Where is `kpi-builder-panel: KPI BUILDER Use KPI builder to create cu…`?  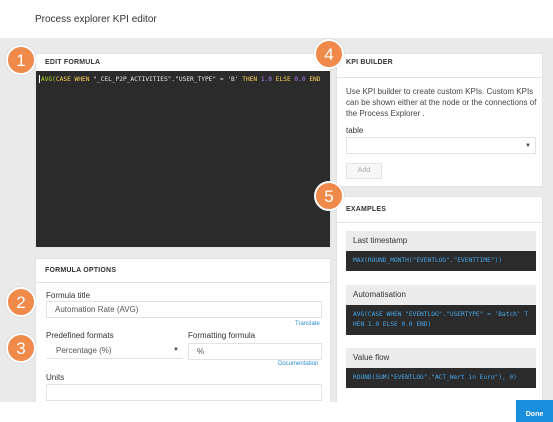
kpi-builder-panel: KPI BUILDER Use KPI builder to create cu… is located at coordinates (439, 120).